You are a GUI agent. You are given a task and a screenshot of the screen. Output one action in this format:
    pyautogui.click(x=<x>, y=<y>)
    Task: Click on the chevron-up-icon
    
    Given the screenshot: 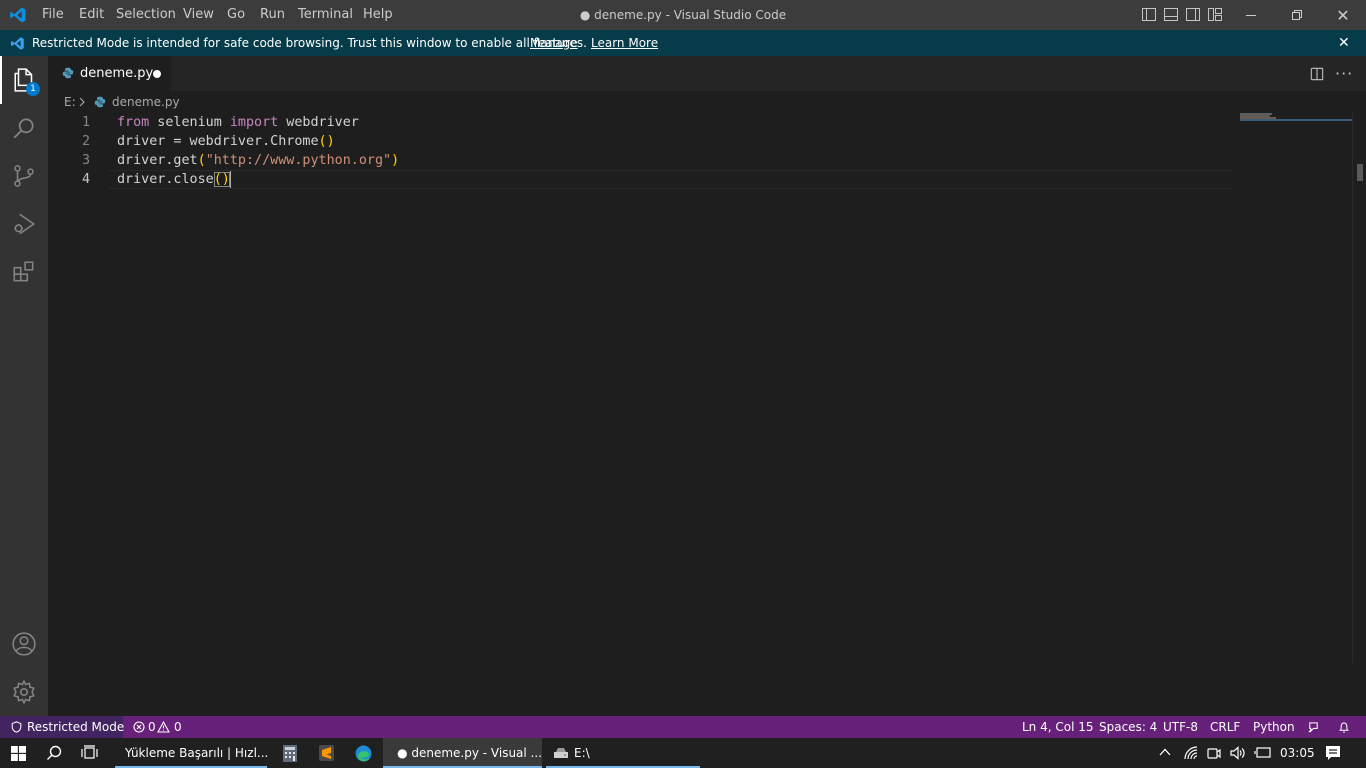 What is the action you would take?
    pyautogui.click(x=1165, y=752)
    